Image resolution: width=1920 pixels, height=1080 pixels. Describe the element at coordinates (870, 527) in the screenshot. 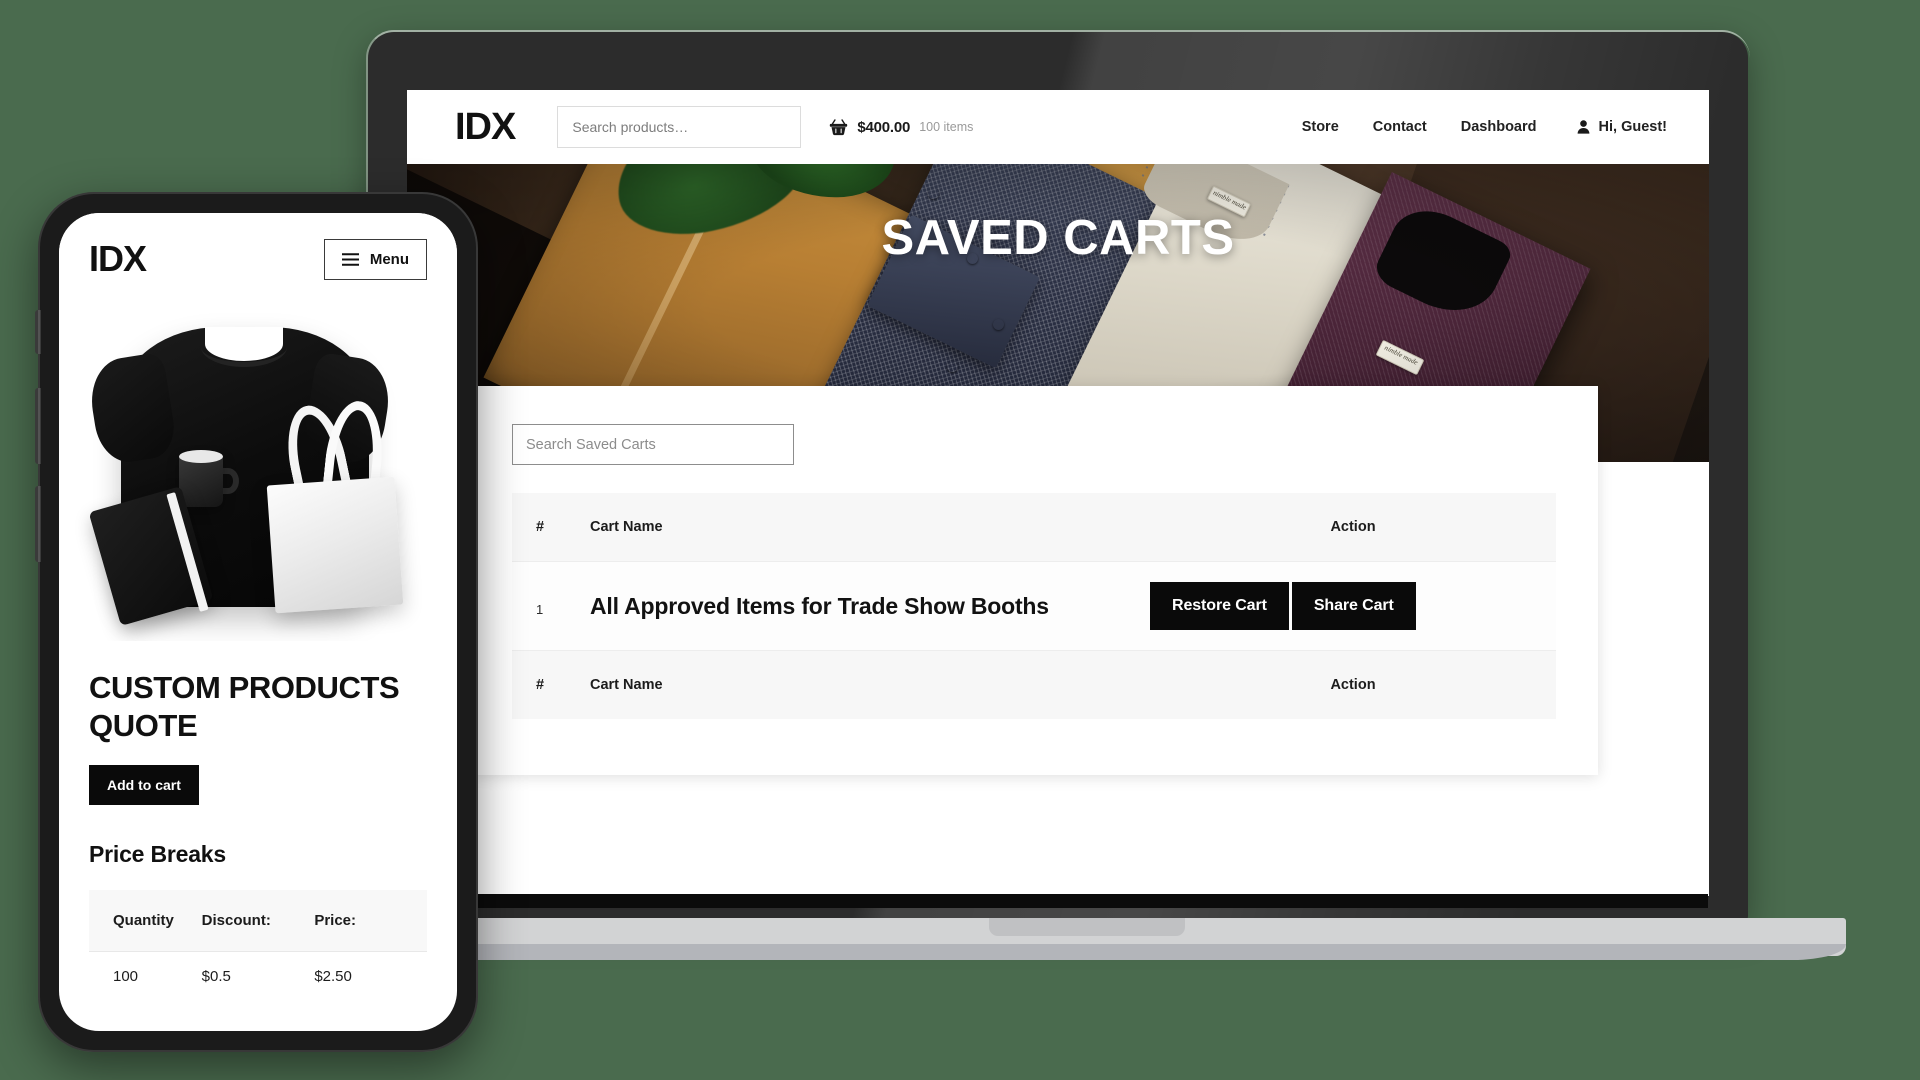

I see `column-header-cart-name: Cart Name` at that location.